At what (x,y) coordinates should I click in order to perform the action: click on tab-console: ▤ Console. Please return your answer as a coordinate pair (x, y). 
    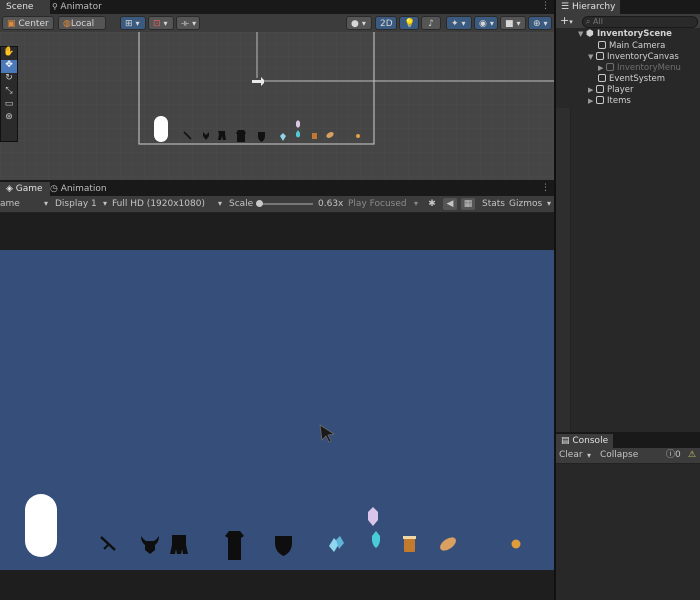
    Looking at the image, I should click on (585, 441).